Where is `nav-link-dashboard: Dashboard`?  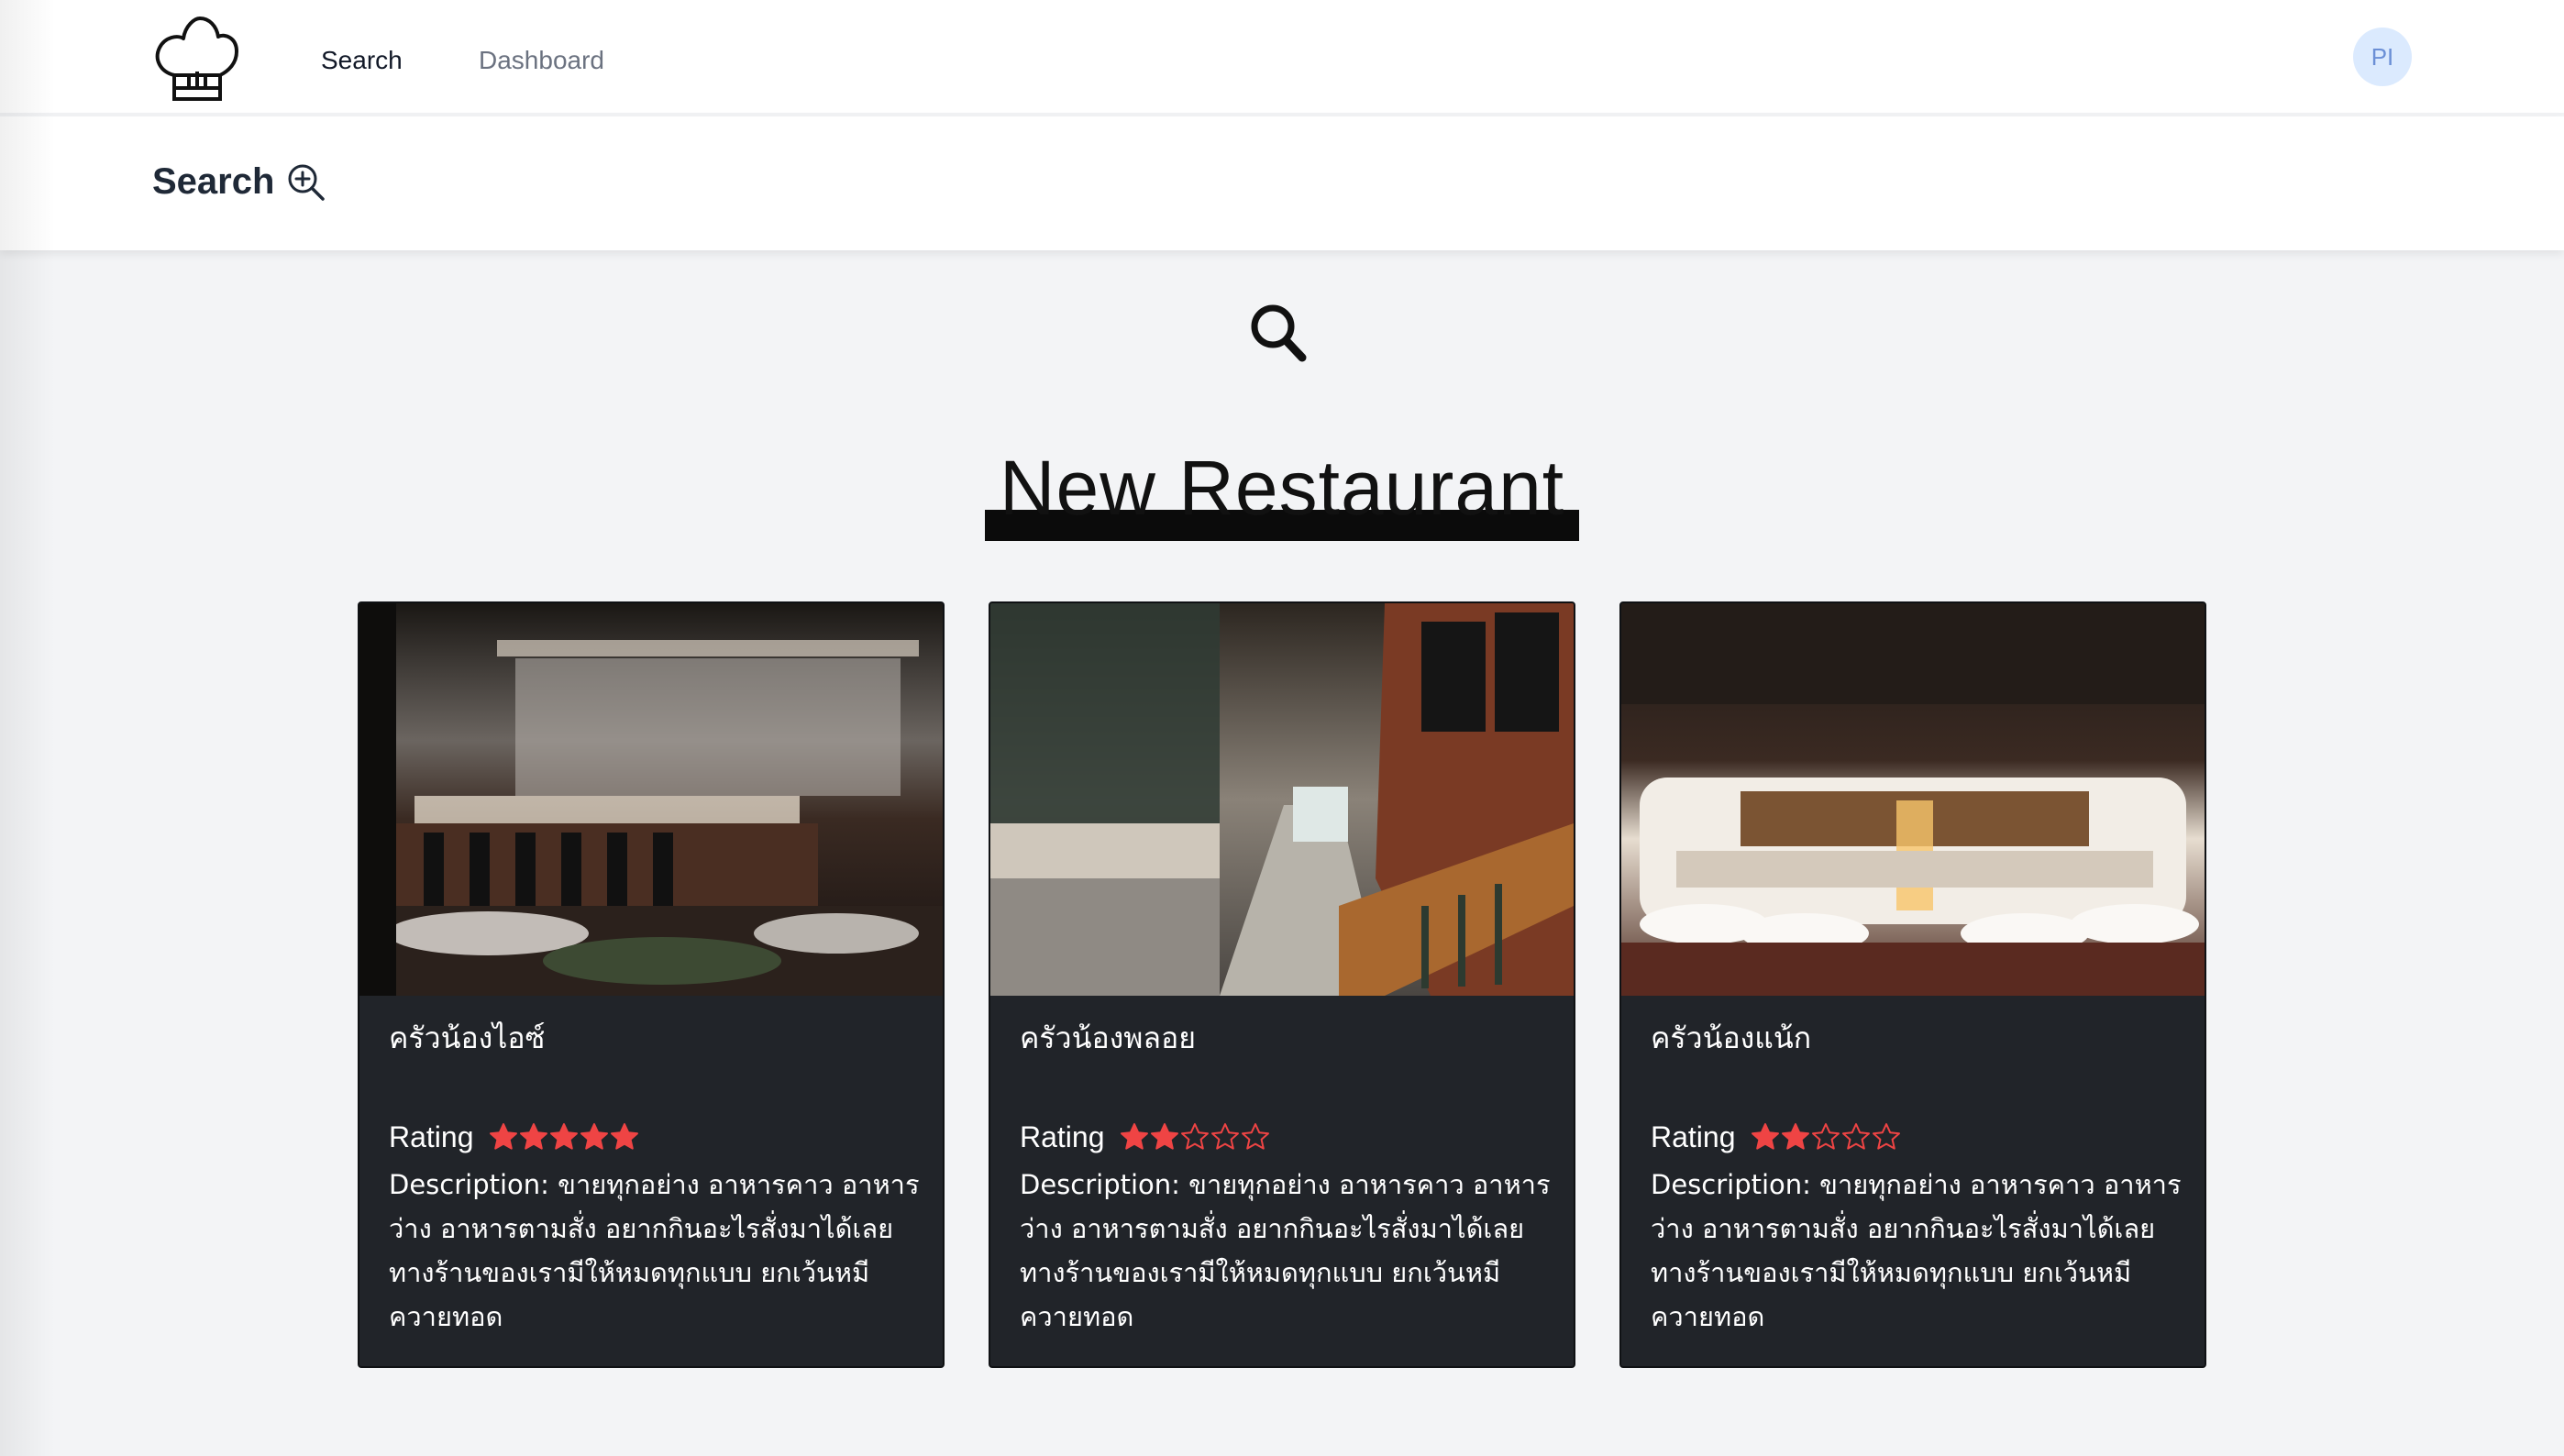
nav-link-dashboard: Dashboard is located at coordinates (541, 60).